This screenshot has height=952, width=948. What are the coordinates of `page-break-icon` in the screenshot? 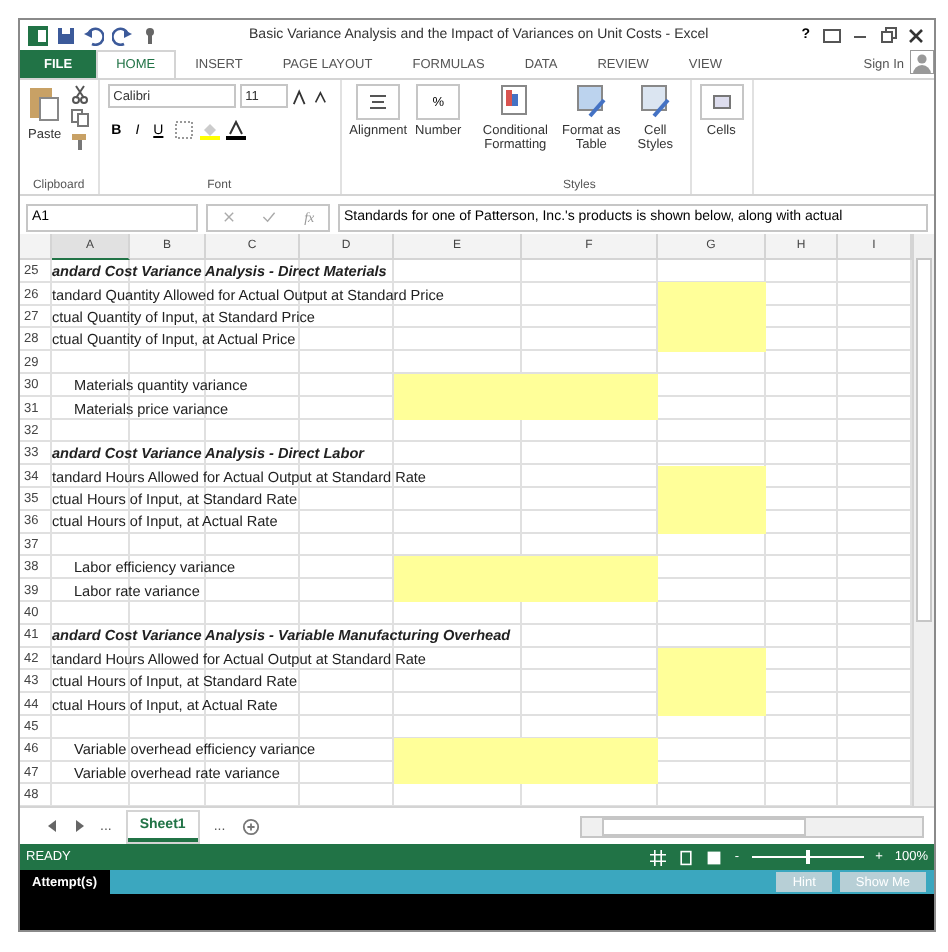 It's located at (714, 857).